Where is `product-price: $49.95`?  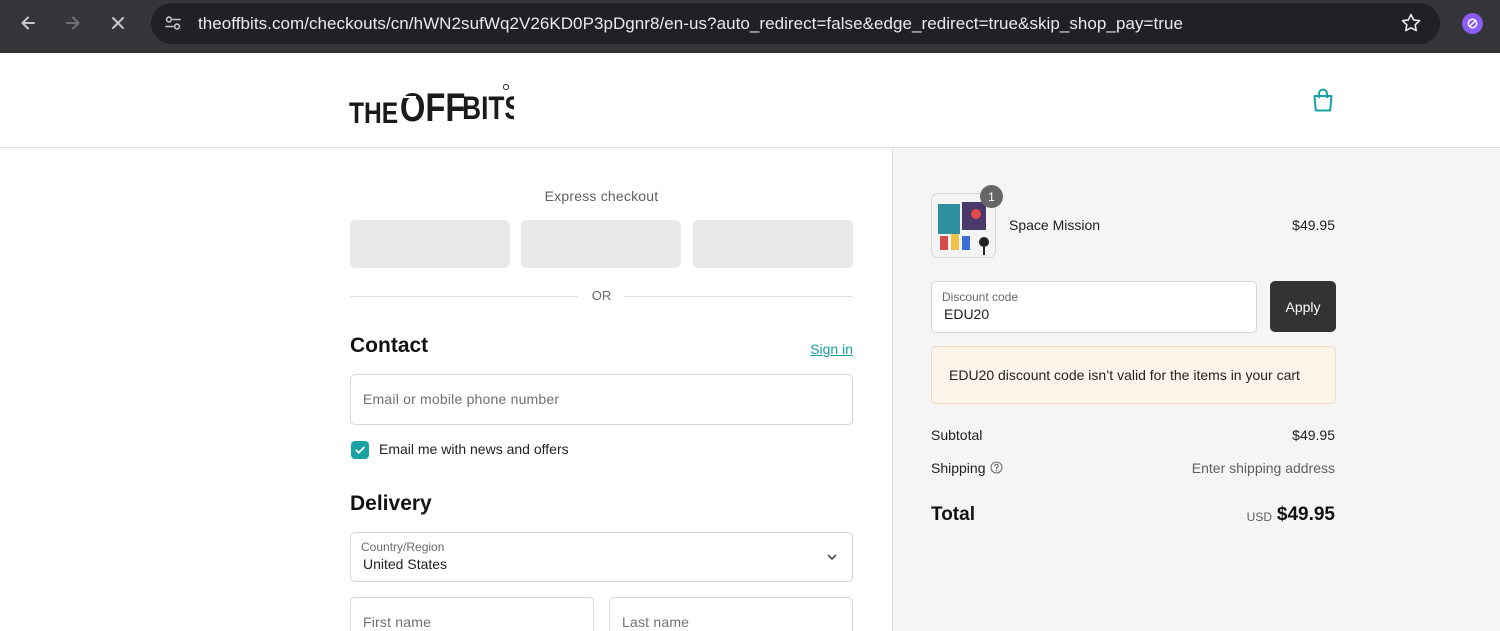
product-price: $49.95 is located at coordinates (1313, 225).